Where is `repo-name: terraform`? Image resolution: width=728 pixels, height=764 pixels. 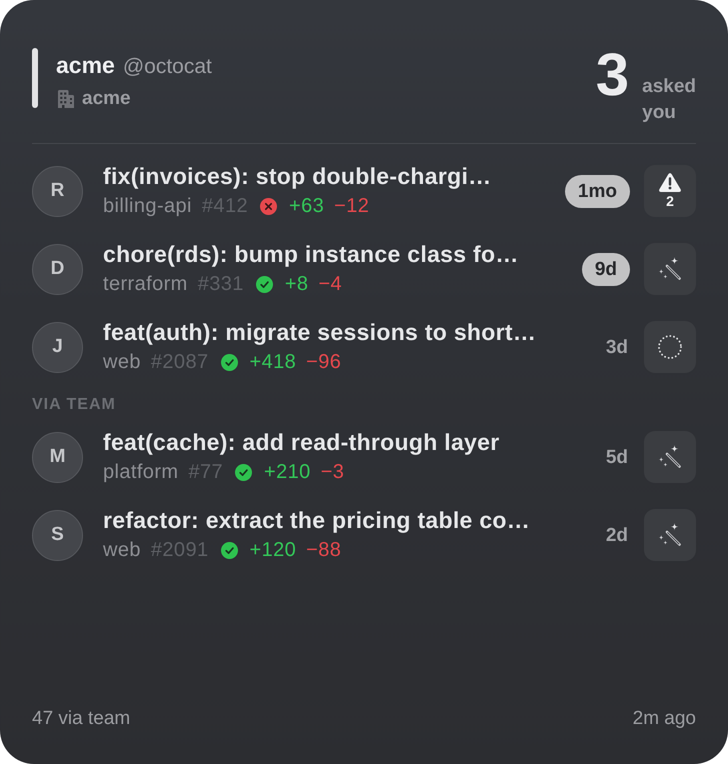 repo-name: terraform is located at coordinates (145, 284).